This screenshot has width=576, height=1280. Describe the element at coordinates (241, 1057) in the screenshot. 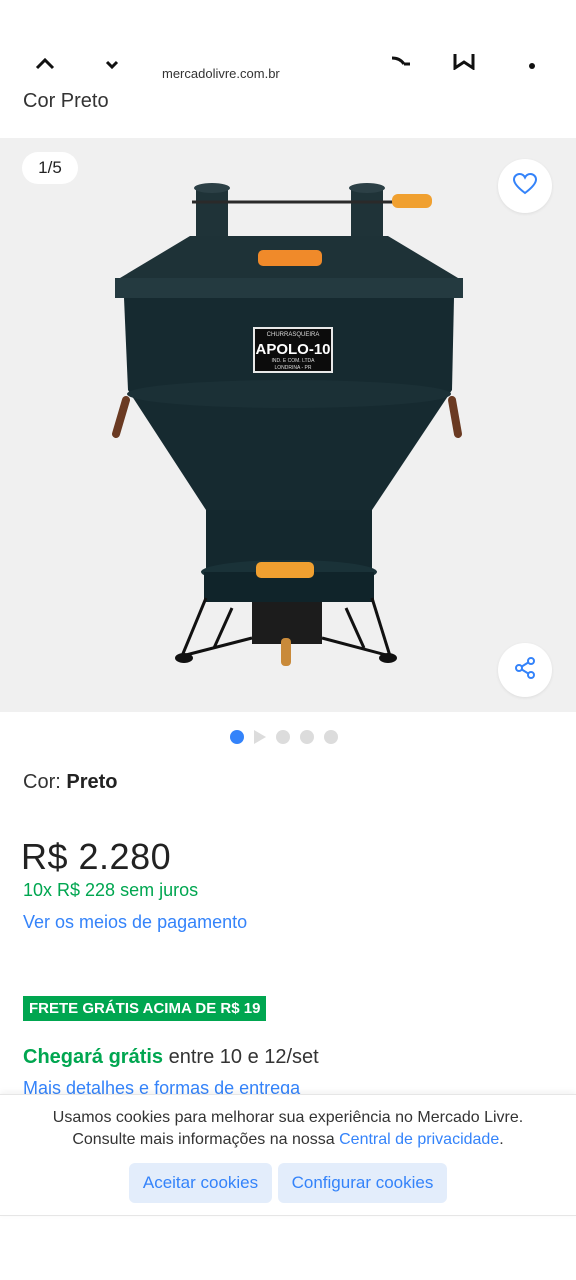

I see `delivery-dates: entre 10 e 12/set` at that location.